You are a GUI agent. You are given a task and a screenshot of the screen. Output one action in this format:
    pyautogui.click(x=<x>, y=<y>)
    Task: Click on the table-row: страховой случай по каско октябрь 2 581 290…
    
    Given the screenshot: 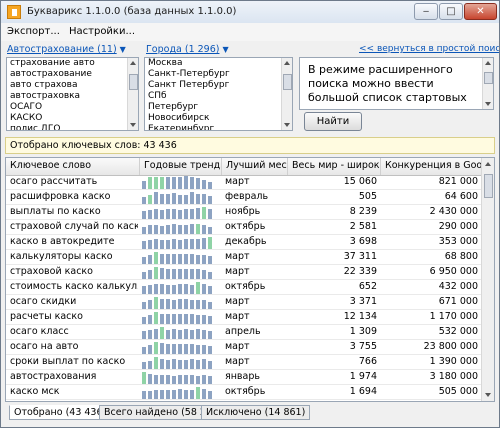 What is the action you would take?
    pyautogui.click(x=244, y=227)
    